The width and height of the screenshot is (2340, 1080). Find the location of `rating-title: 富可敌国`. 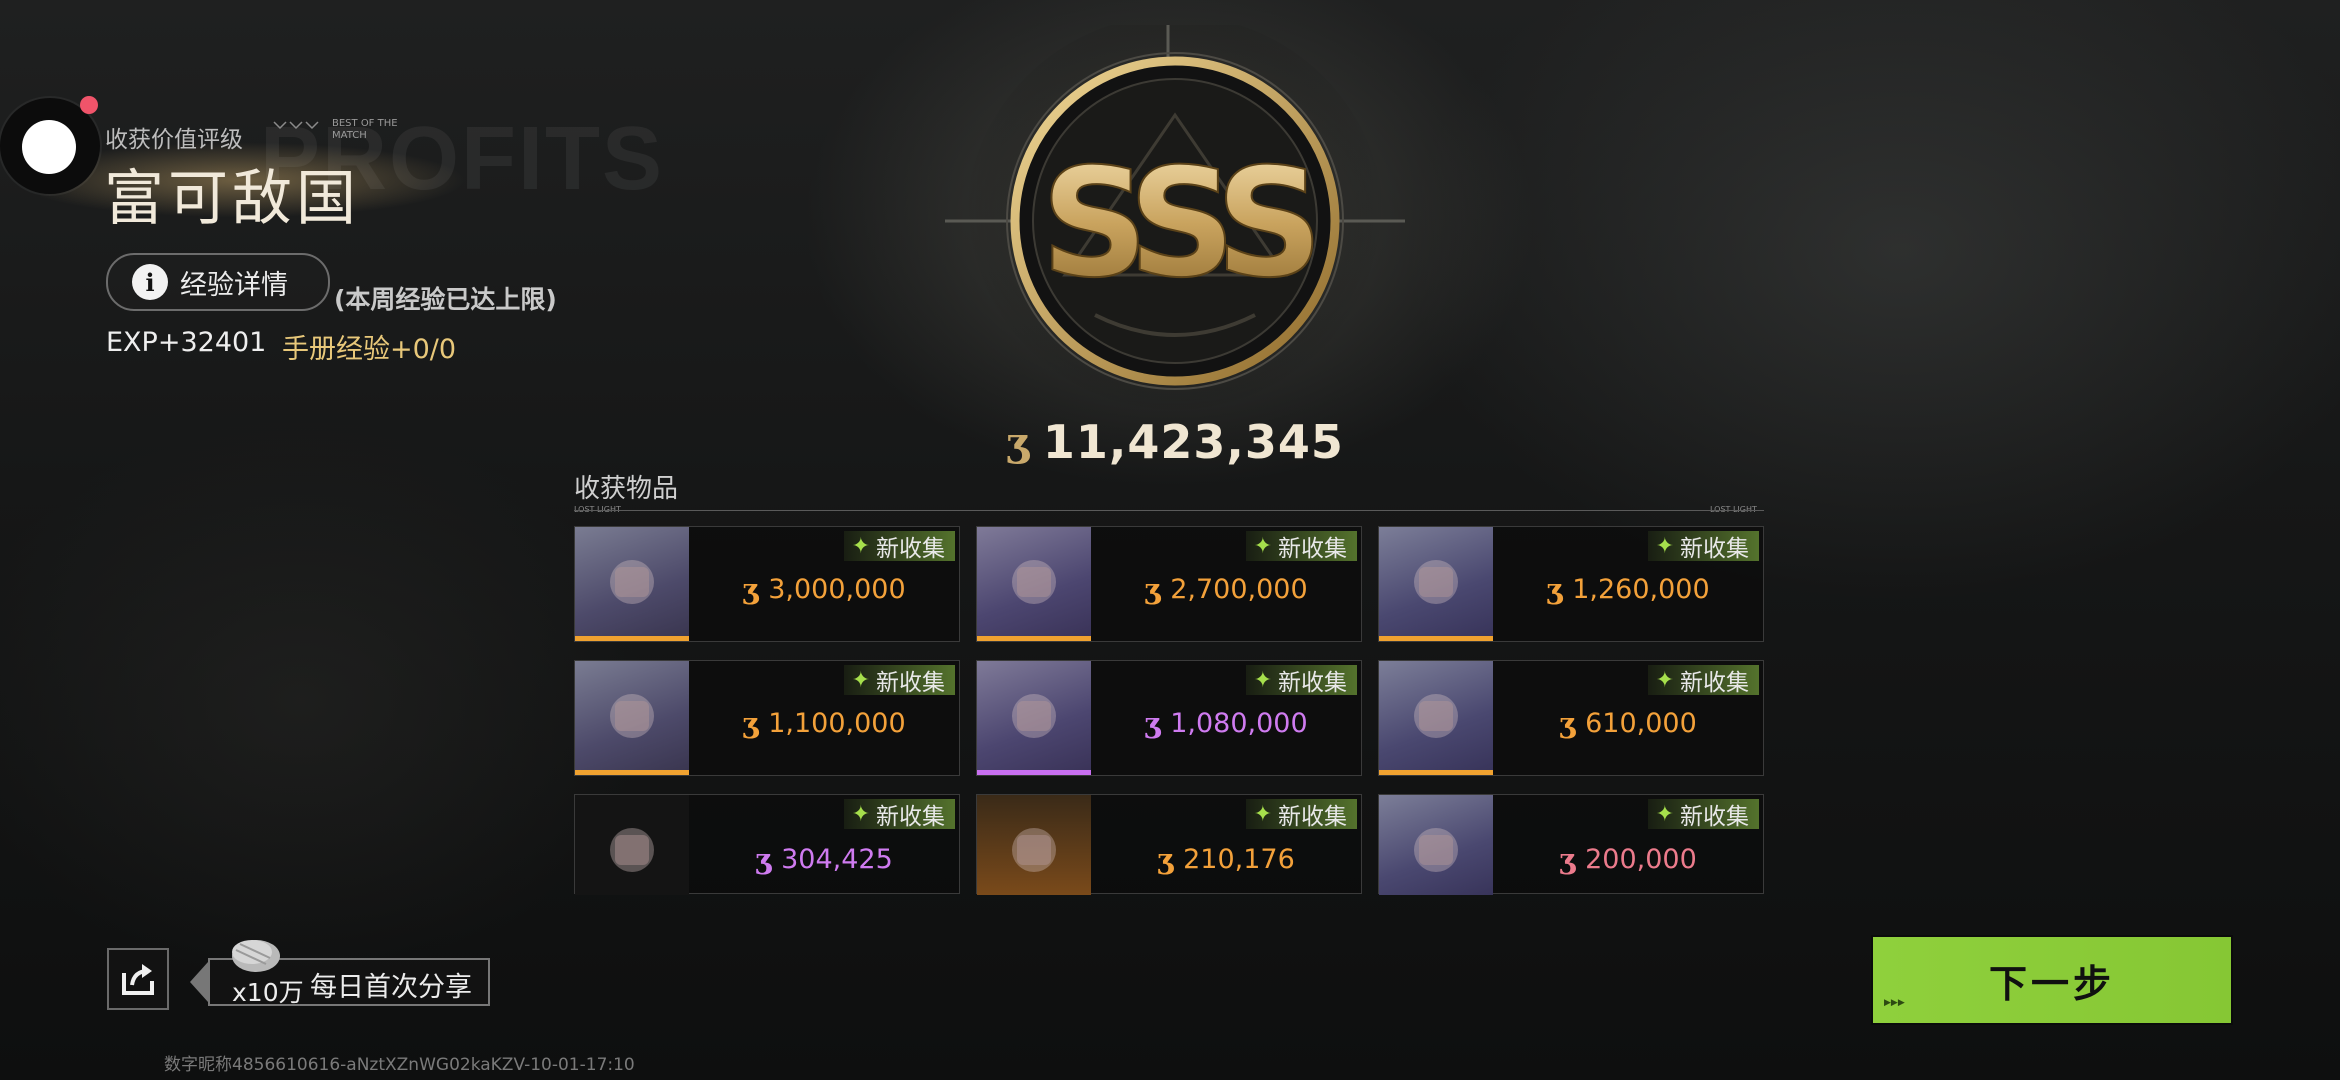

rating-title: 富可敌国 is located at coordinates (232, 199).